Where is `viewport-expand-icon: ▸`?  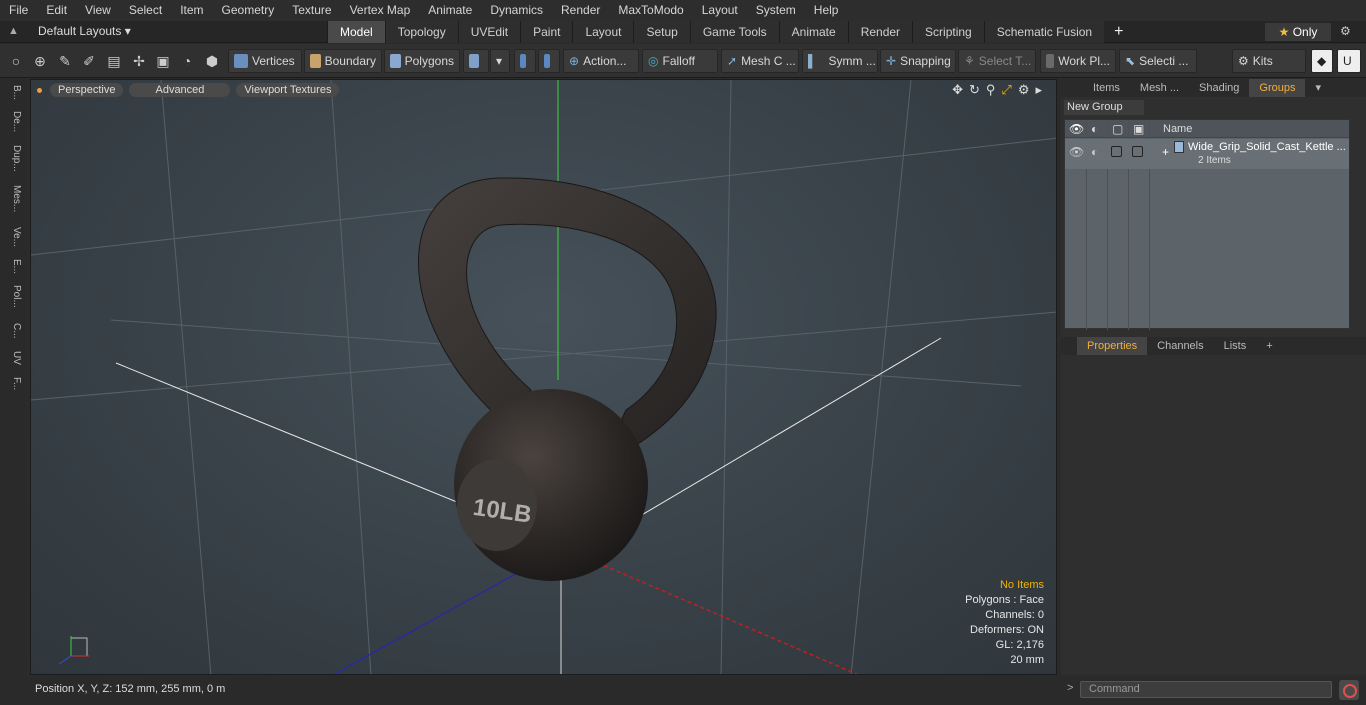
viewport-expand-icon: ▸ is located at coordinates (1038, 90).